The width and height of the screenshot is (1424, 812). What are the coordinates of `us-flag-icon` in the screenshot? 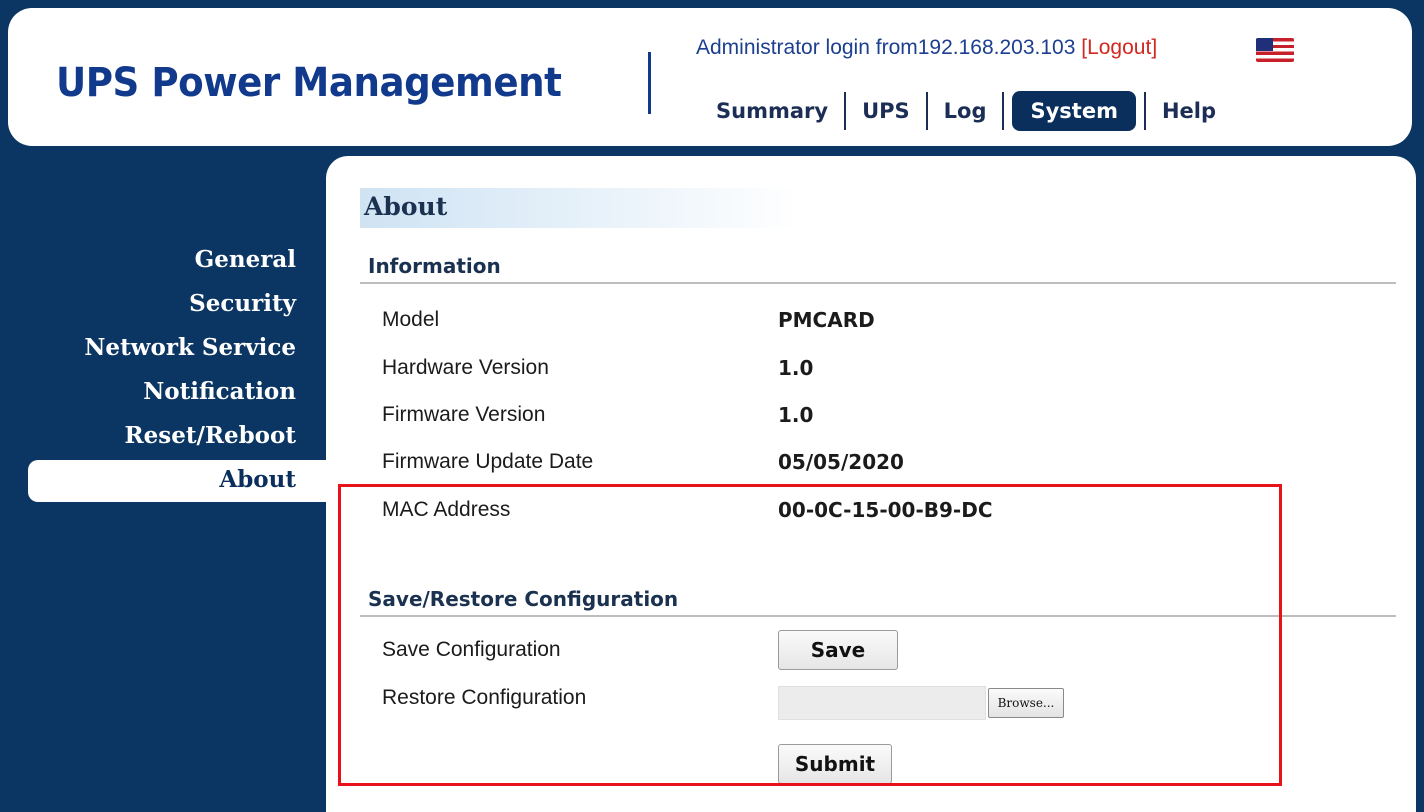 It's located at (1275, 50).